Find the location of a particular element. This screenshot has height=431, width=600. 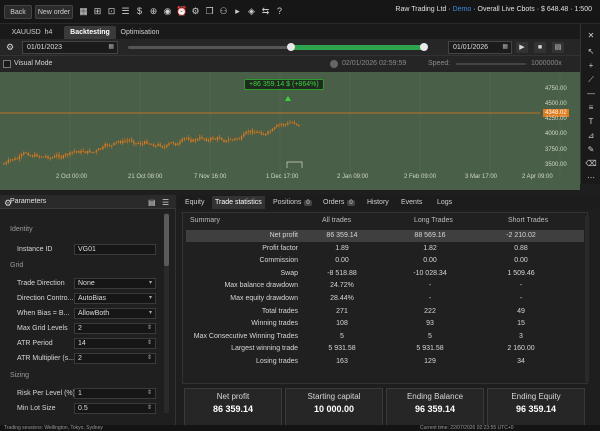

table-row: Profit factor 1.89 1.82 0.88 is located at coordinates (385, 249).